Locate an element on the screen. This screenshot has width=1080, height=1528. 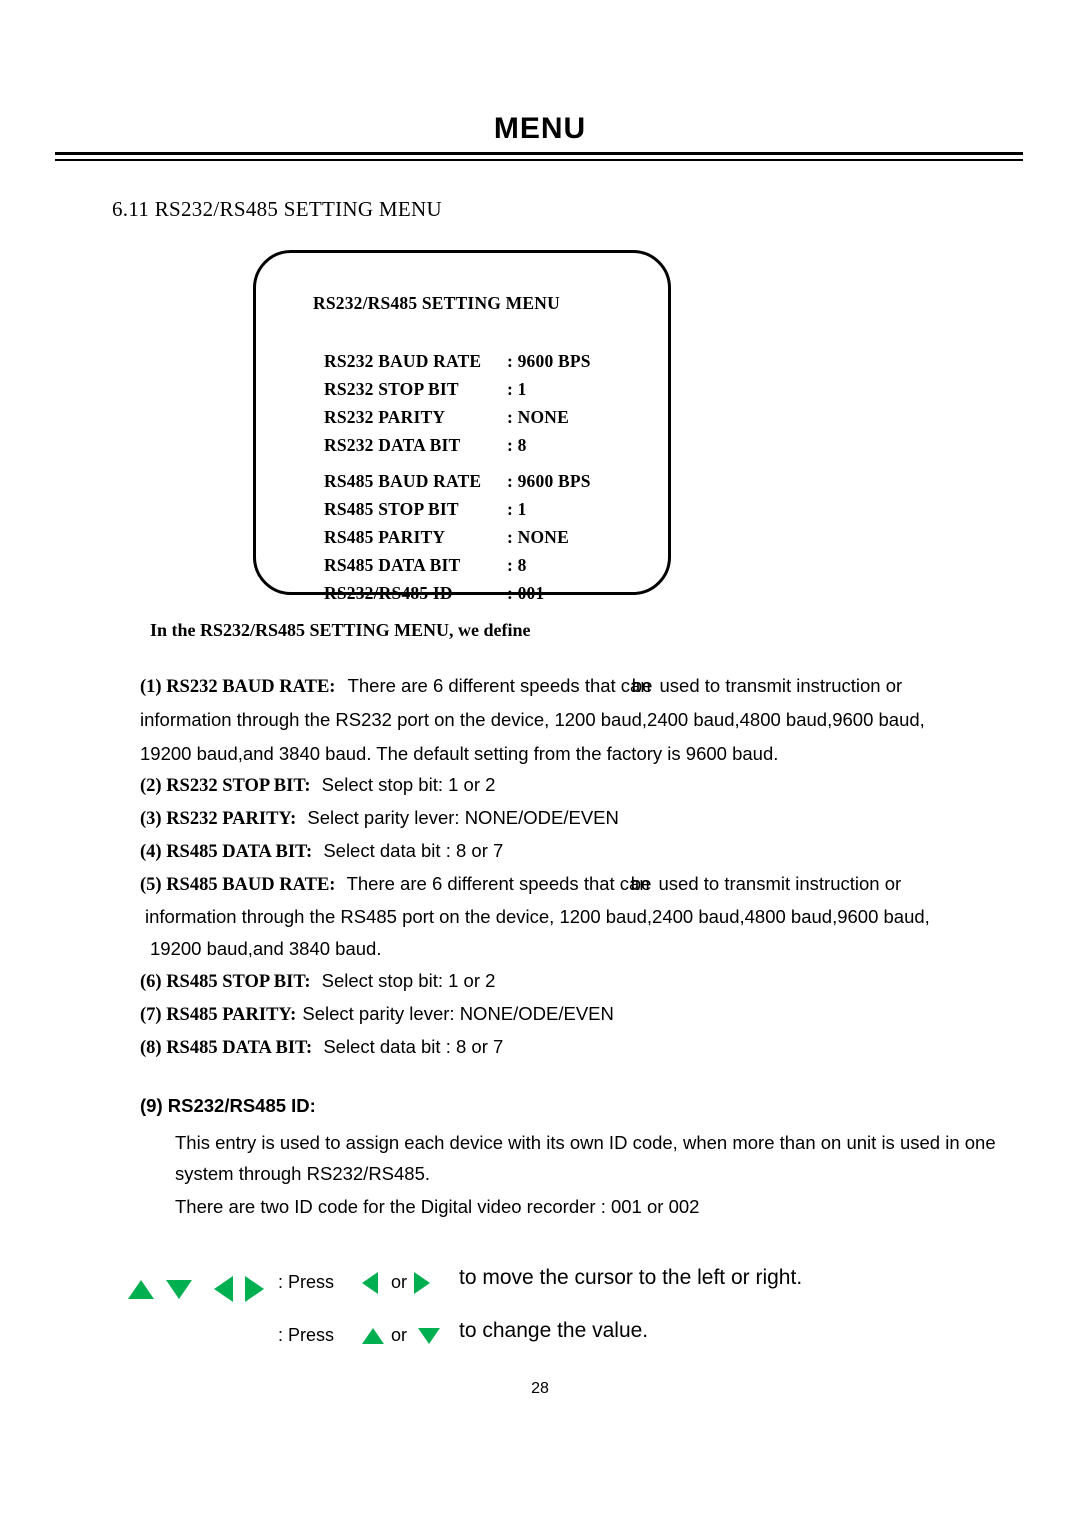
item3-text: Select parity lever: NONE/ODE/EVEN is located at coordinates (463, 817).